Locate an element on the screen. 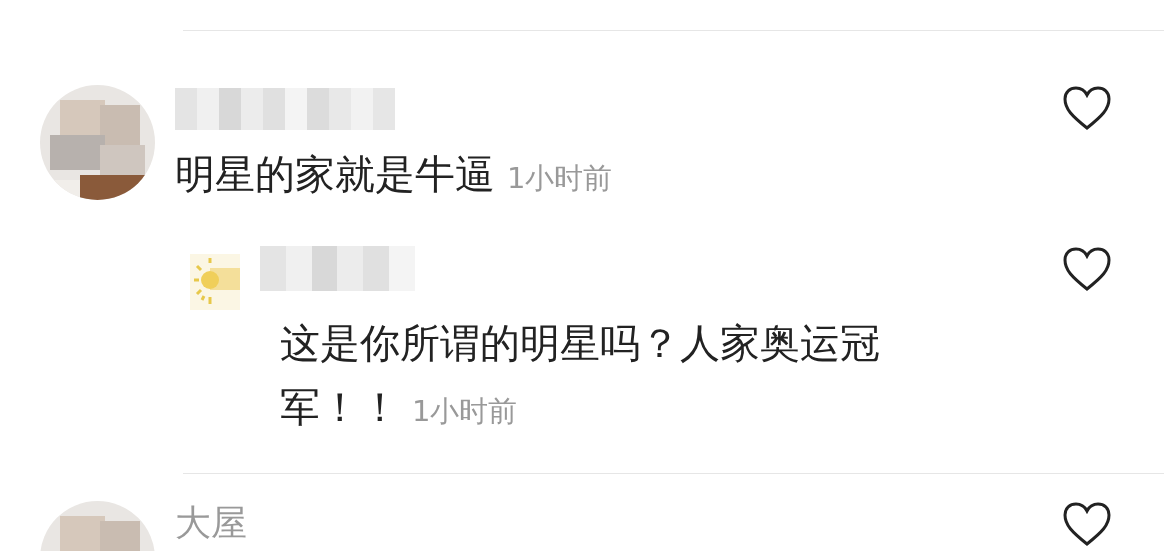 This screenshot has width=1164, height=551. comment-text: 明星的家就是牛逼 1小时前 is located at coordinates (394, 174).